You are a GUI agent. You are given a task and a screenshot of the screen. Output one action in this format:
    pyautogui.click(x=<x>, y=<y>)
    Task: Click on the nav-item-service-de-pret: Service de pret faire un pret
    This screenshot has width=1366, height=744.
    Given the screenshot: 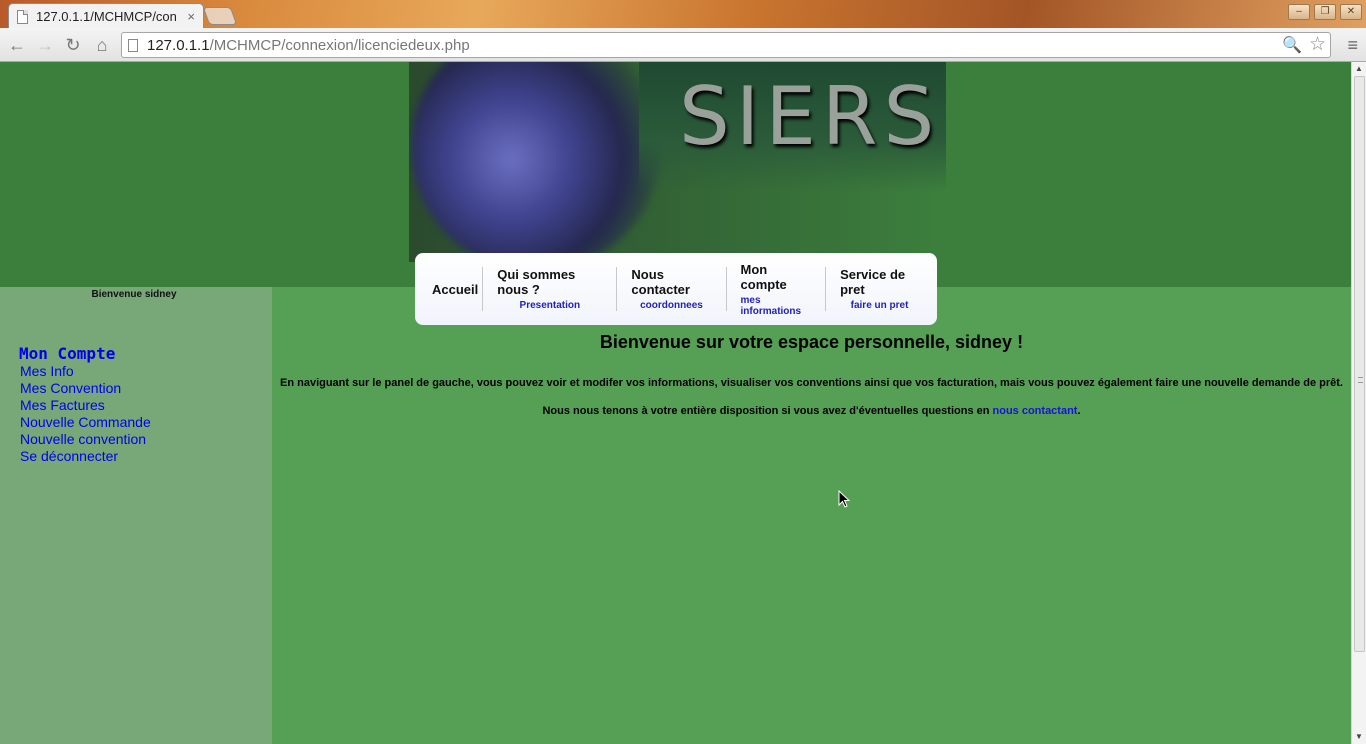 What is the action you would take?
    pyautogui.click(x=879, y=289)
    